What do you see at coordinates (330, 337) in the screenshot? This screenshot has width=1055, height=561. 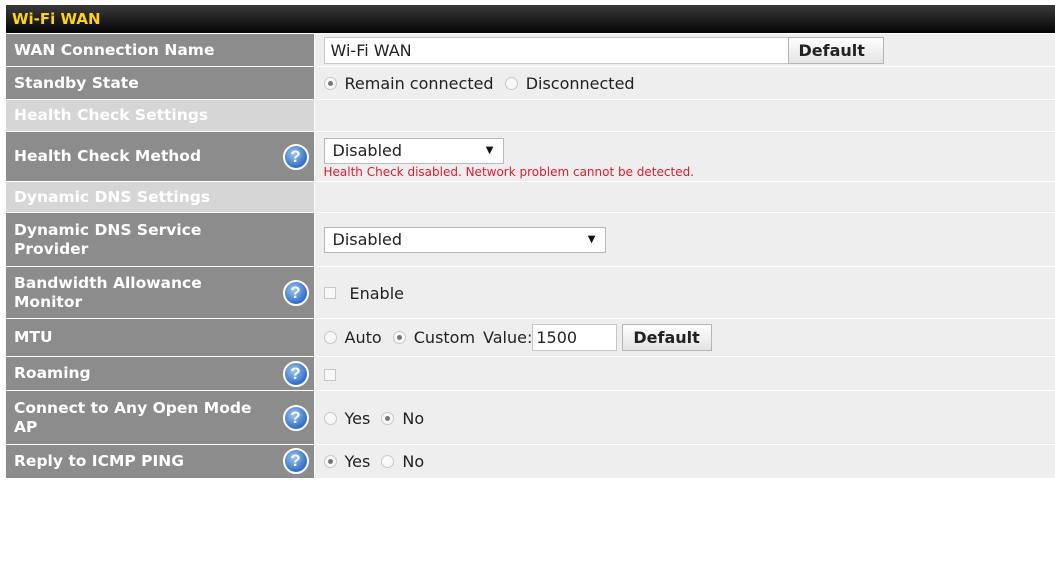 I see `mtu-auto-radio` at bounding box center [330, 337].